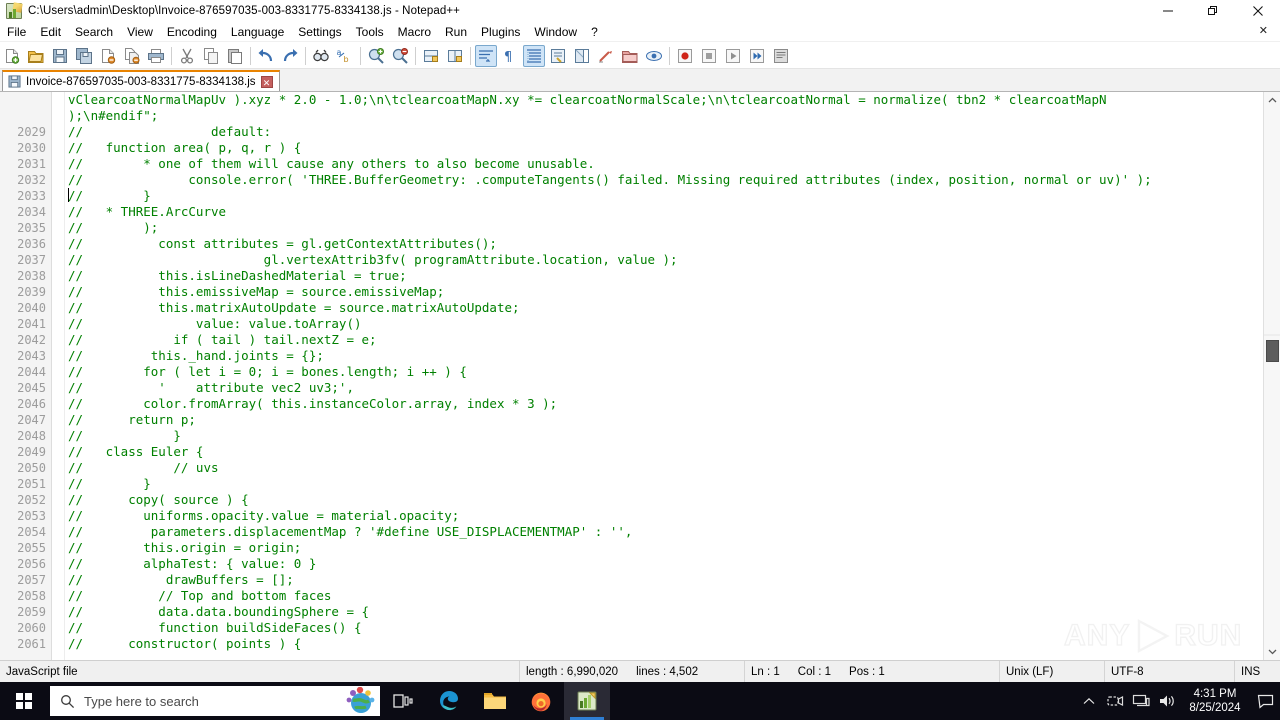 This screenshot has height=720, width=1280. Describe the element at coordinates (68, 195) in the screenshot. I see `text-caret` at that location.